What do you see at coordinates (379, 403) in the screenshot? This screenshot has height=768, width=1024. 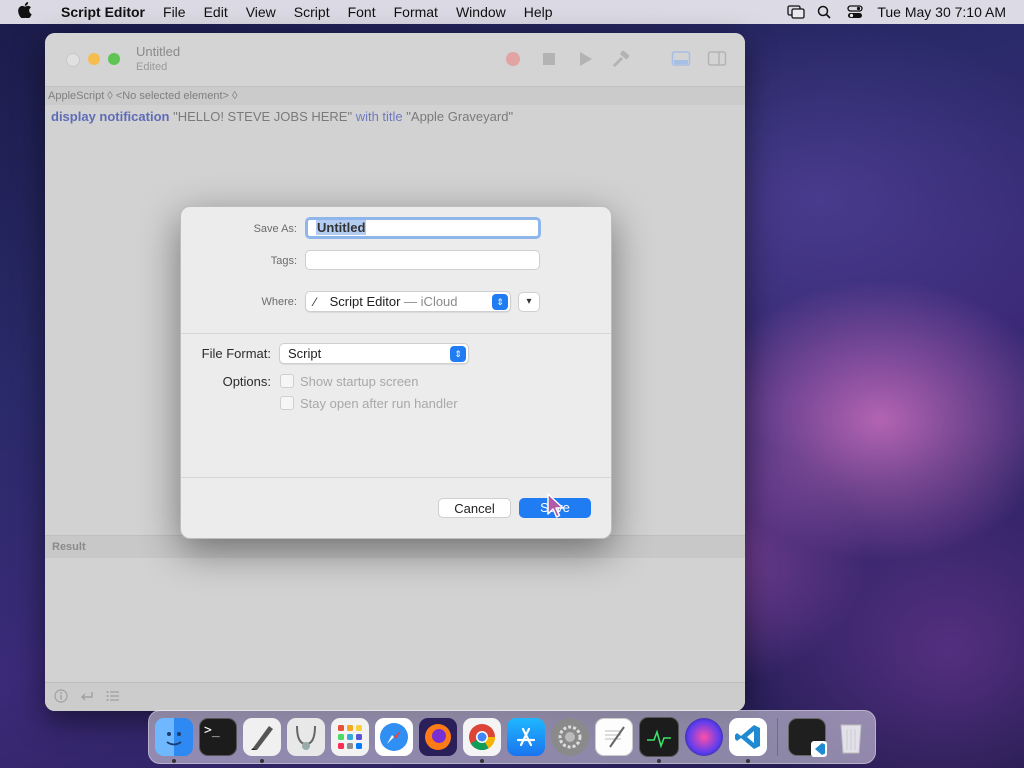 I see `stay-open-label: Stay open after run handler` at bounding box center [379, 403].